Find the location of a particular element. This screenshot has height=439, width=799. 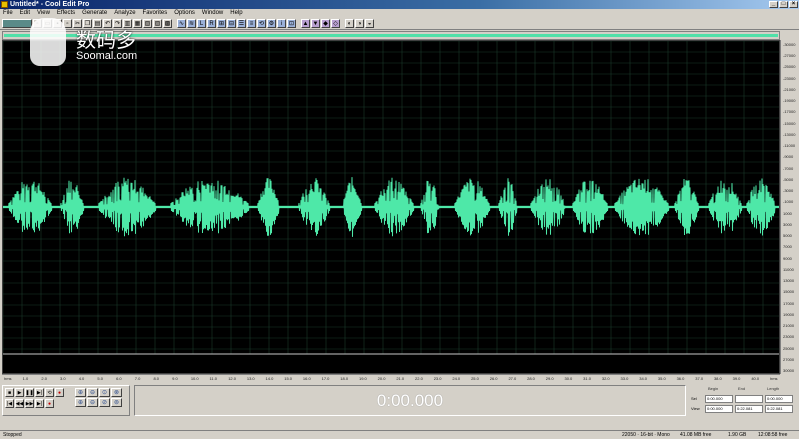

info-icon: i is located at coordinates (281, 23).